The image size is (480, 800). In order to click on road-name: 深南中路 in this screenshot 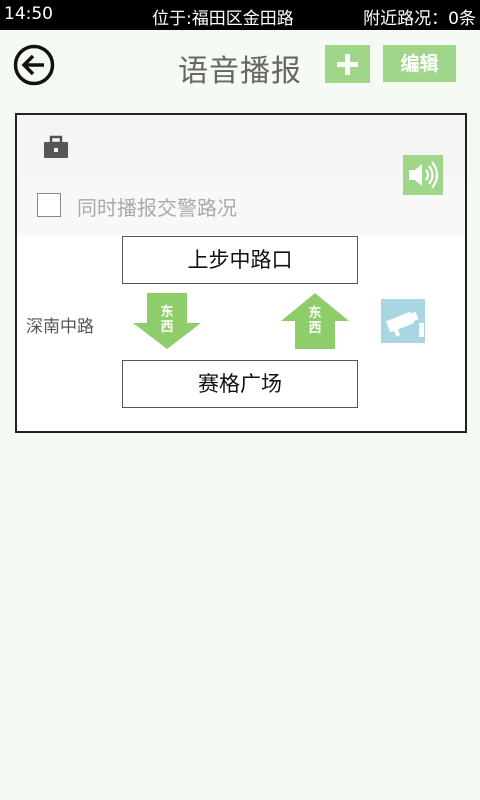, I will do `click(60, 327)`.